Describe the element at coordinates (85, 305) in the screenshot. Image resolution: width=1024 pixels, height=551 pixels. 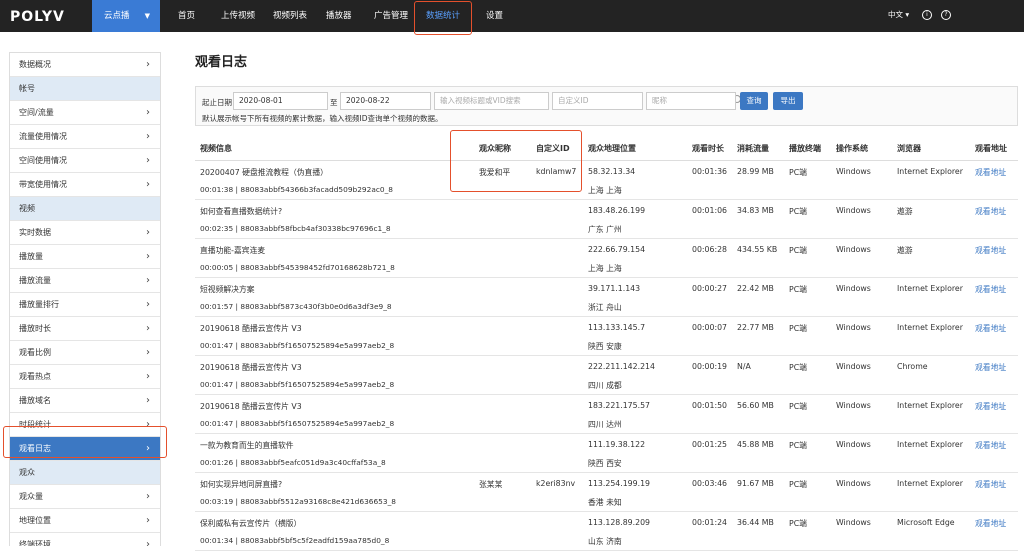
I see `sidebar-item: 播放量排行 ›` at that location.